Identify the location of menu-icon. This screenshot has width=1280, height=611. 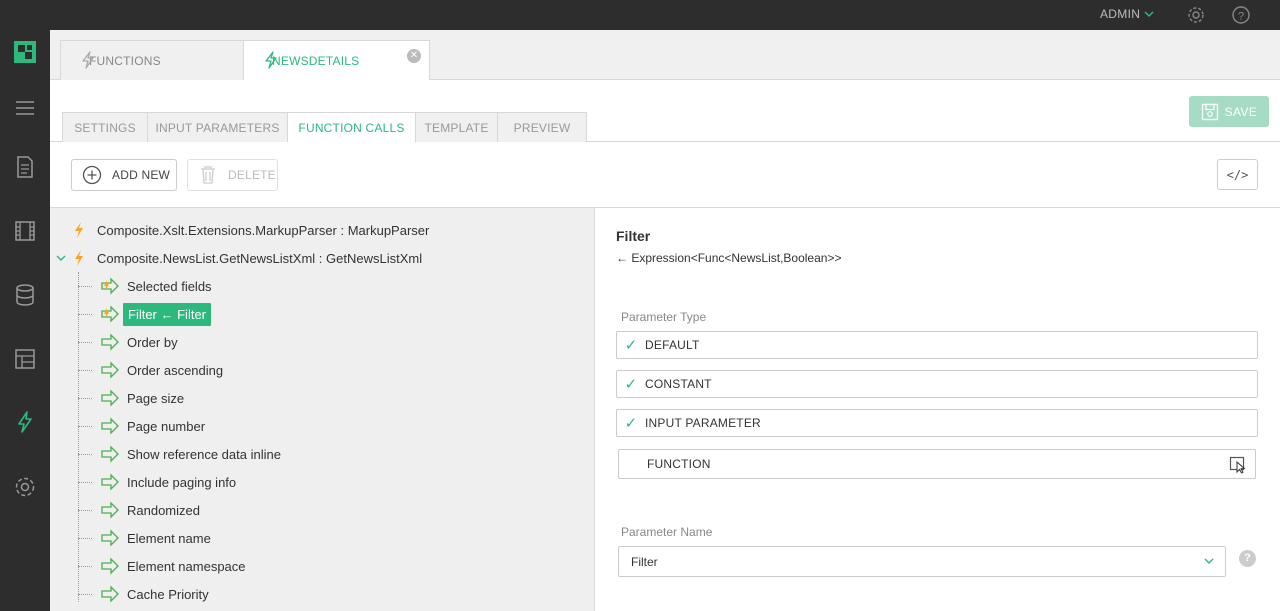
(25, 108).